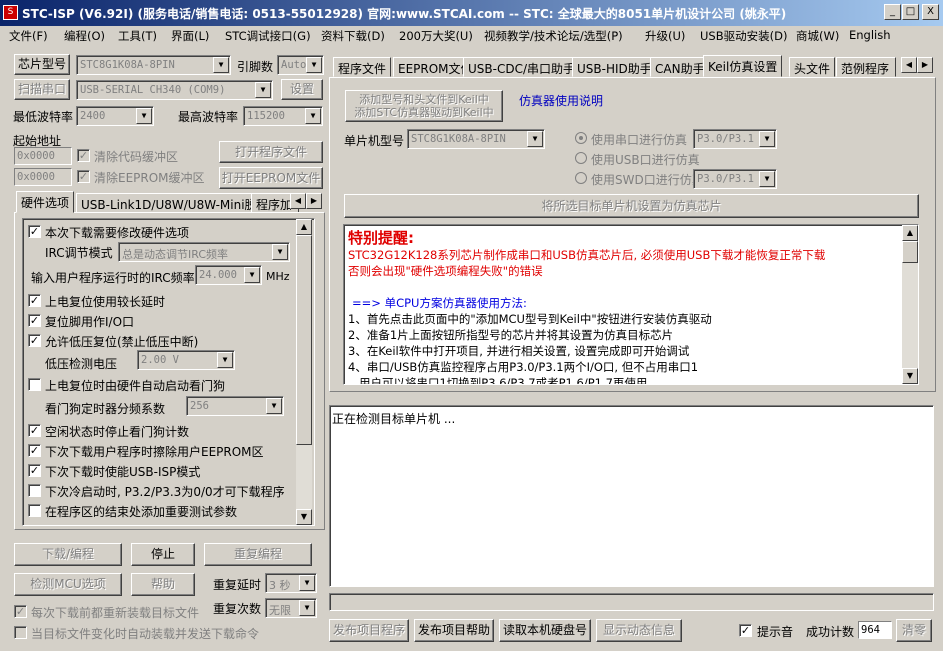 The width and height of the screenshot is (943, 651). What do you see at coordinates (153, 65) in the screenshot?
I see `chip-type-select: STC8G1K08A-8PIN ▼` at bounding box center [153, 65].